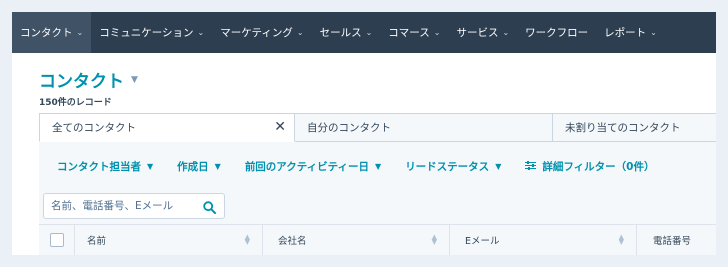  I want to click on sliders-icon, so click(531, 166).